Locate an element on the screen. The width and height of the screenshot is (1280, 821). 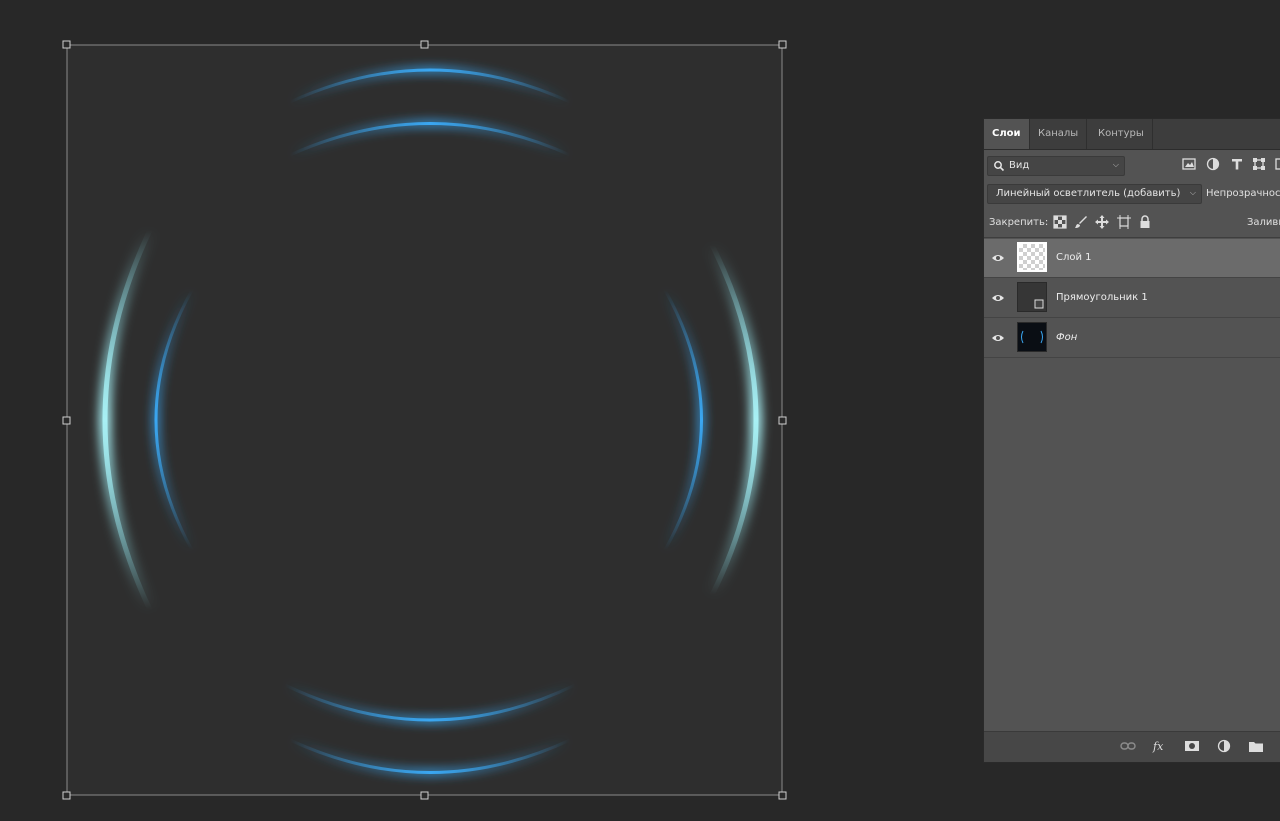
blend-mode-label: Линейный осветлитель (добавить) is located at coordinates (1088, 193).